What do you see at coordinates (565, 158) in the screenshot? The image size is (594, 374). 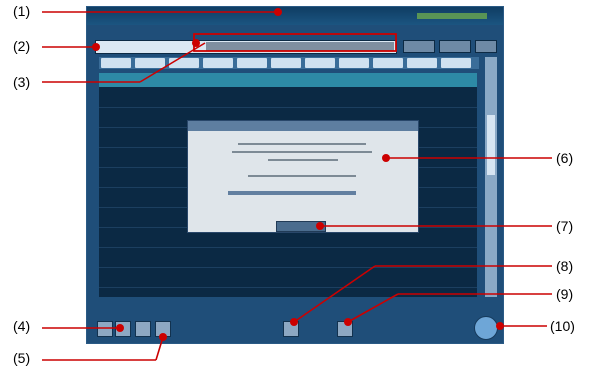 I see `callout-6: (6)` at bounding box center [565, 158].